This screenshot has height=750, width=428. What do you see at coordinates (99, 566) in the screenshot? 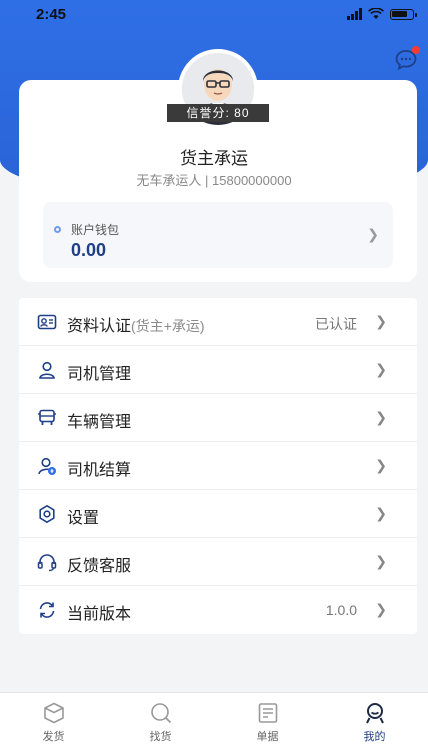
I see `menu-label: 反馈客服` at bounding box center [99, 566].